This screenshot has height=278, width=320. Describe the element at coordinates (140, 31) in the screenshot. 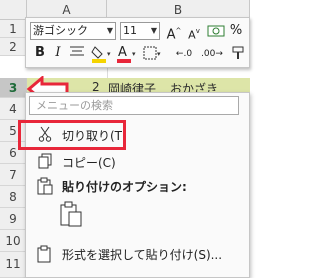

I see `font-size-box: 11 ▼` at that location.